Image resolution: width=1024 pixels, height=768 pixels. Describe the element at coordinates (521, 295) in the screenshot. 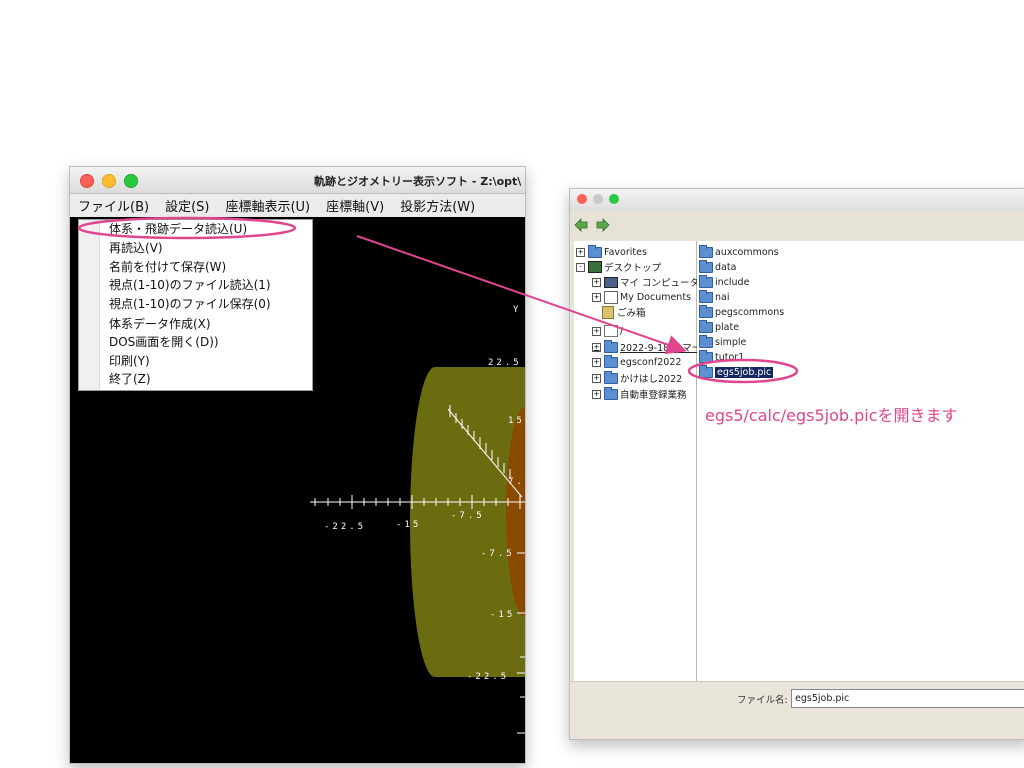

I see `annotation-arrow` at that location.